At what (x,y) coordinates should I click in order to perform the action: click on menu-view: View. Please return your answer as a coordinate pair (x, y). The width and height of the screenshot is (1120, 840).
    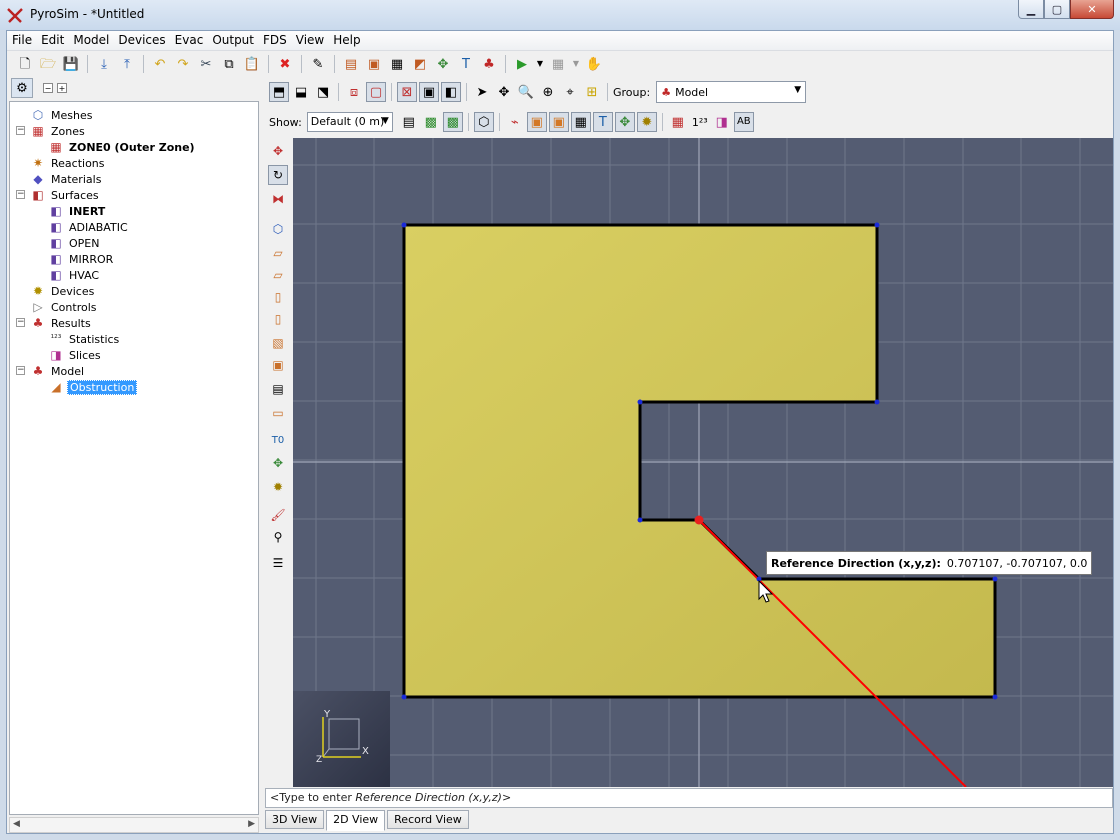
    Looking at the image, I should click on (309, 40).